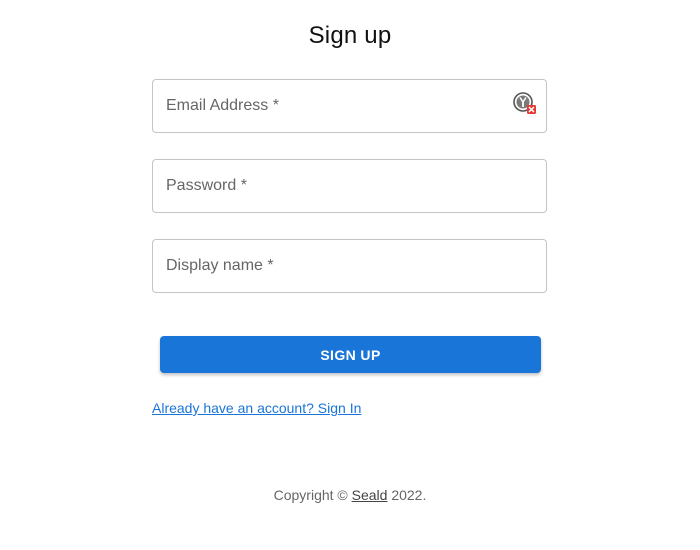 The width and height of the screenshot is (700, 550). I want to click on password-manager-icon, so click(525, 104).